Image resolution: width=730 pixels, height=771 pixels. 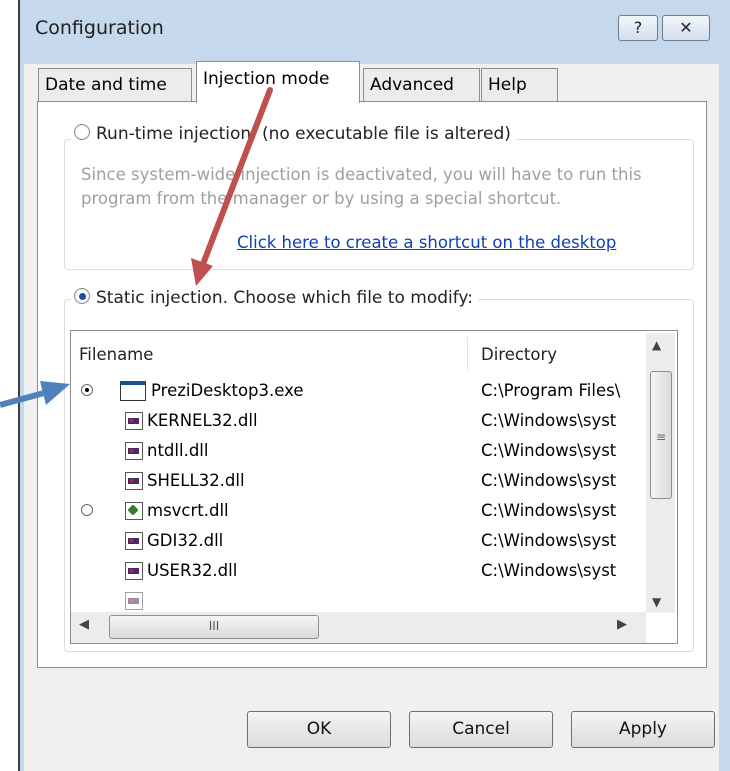 I want to click on file-directory: C:\Program Files\, so click(x=551, y=390).